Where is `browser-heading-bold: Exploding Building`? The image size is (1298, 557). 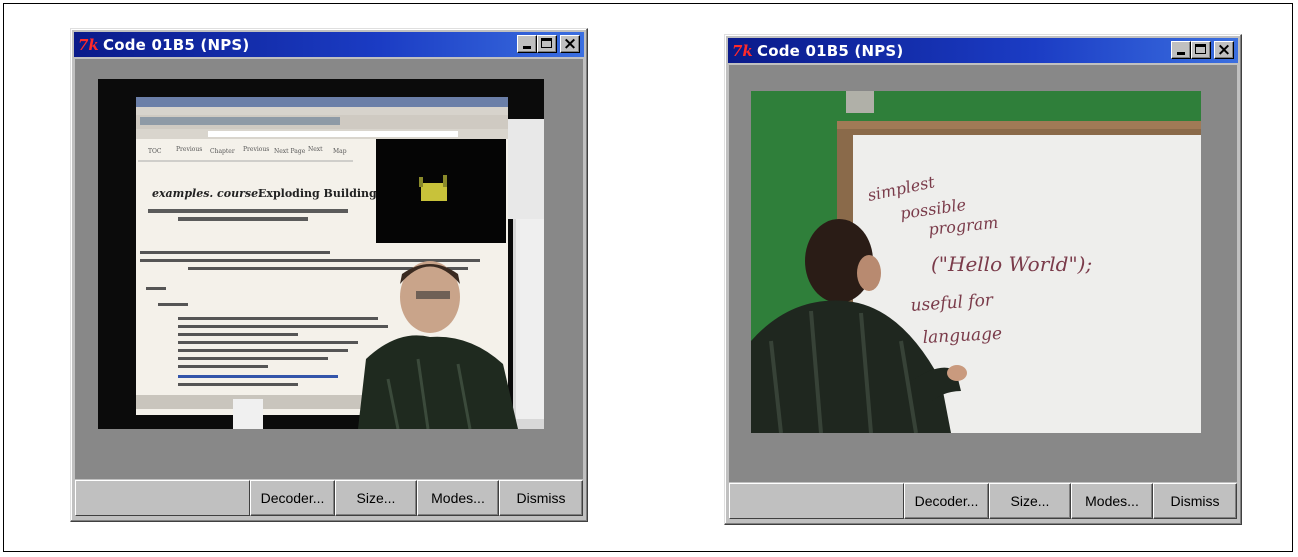 browser-heading-bold: Exploding Building is located at coordinates (317, 193).